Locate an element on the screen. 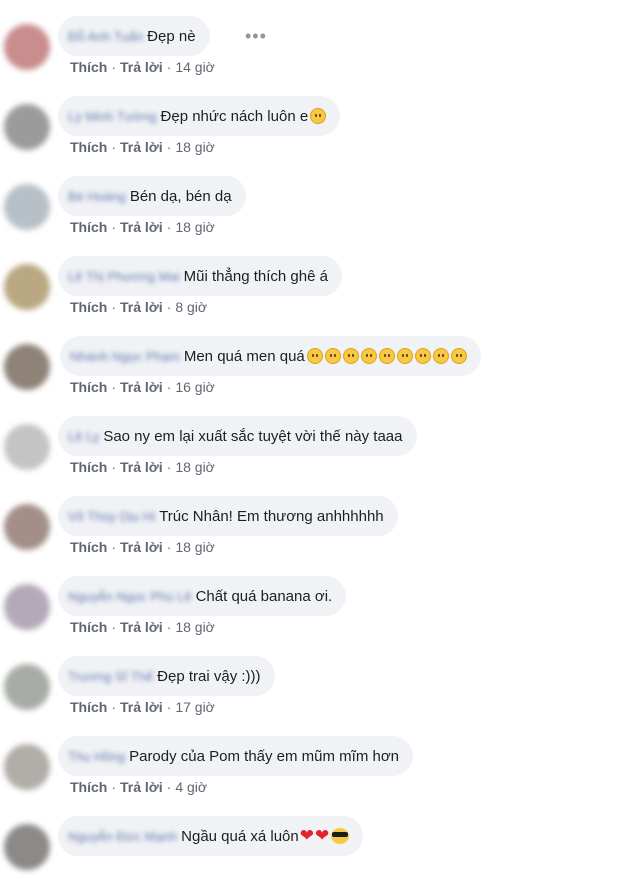 The width and height of the screenshot is (620, 896). comment-timestamp: 14 giờ is located at coordinates (195, 67).